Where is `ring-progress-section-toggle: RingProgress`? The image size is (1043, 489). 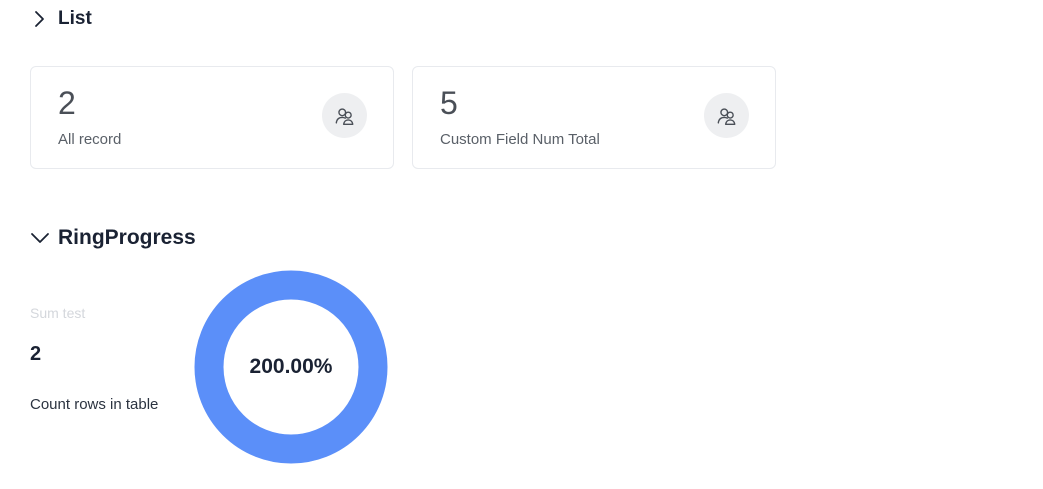 ring-progress-section-toggle: RingProgress is located at coordinates (113, 238).